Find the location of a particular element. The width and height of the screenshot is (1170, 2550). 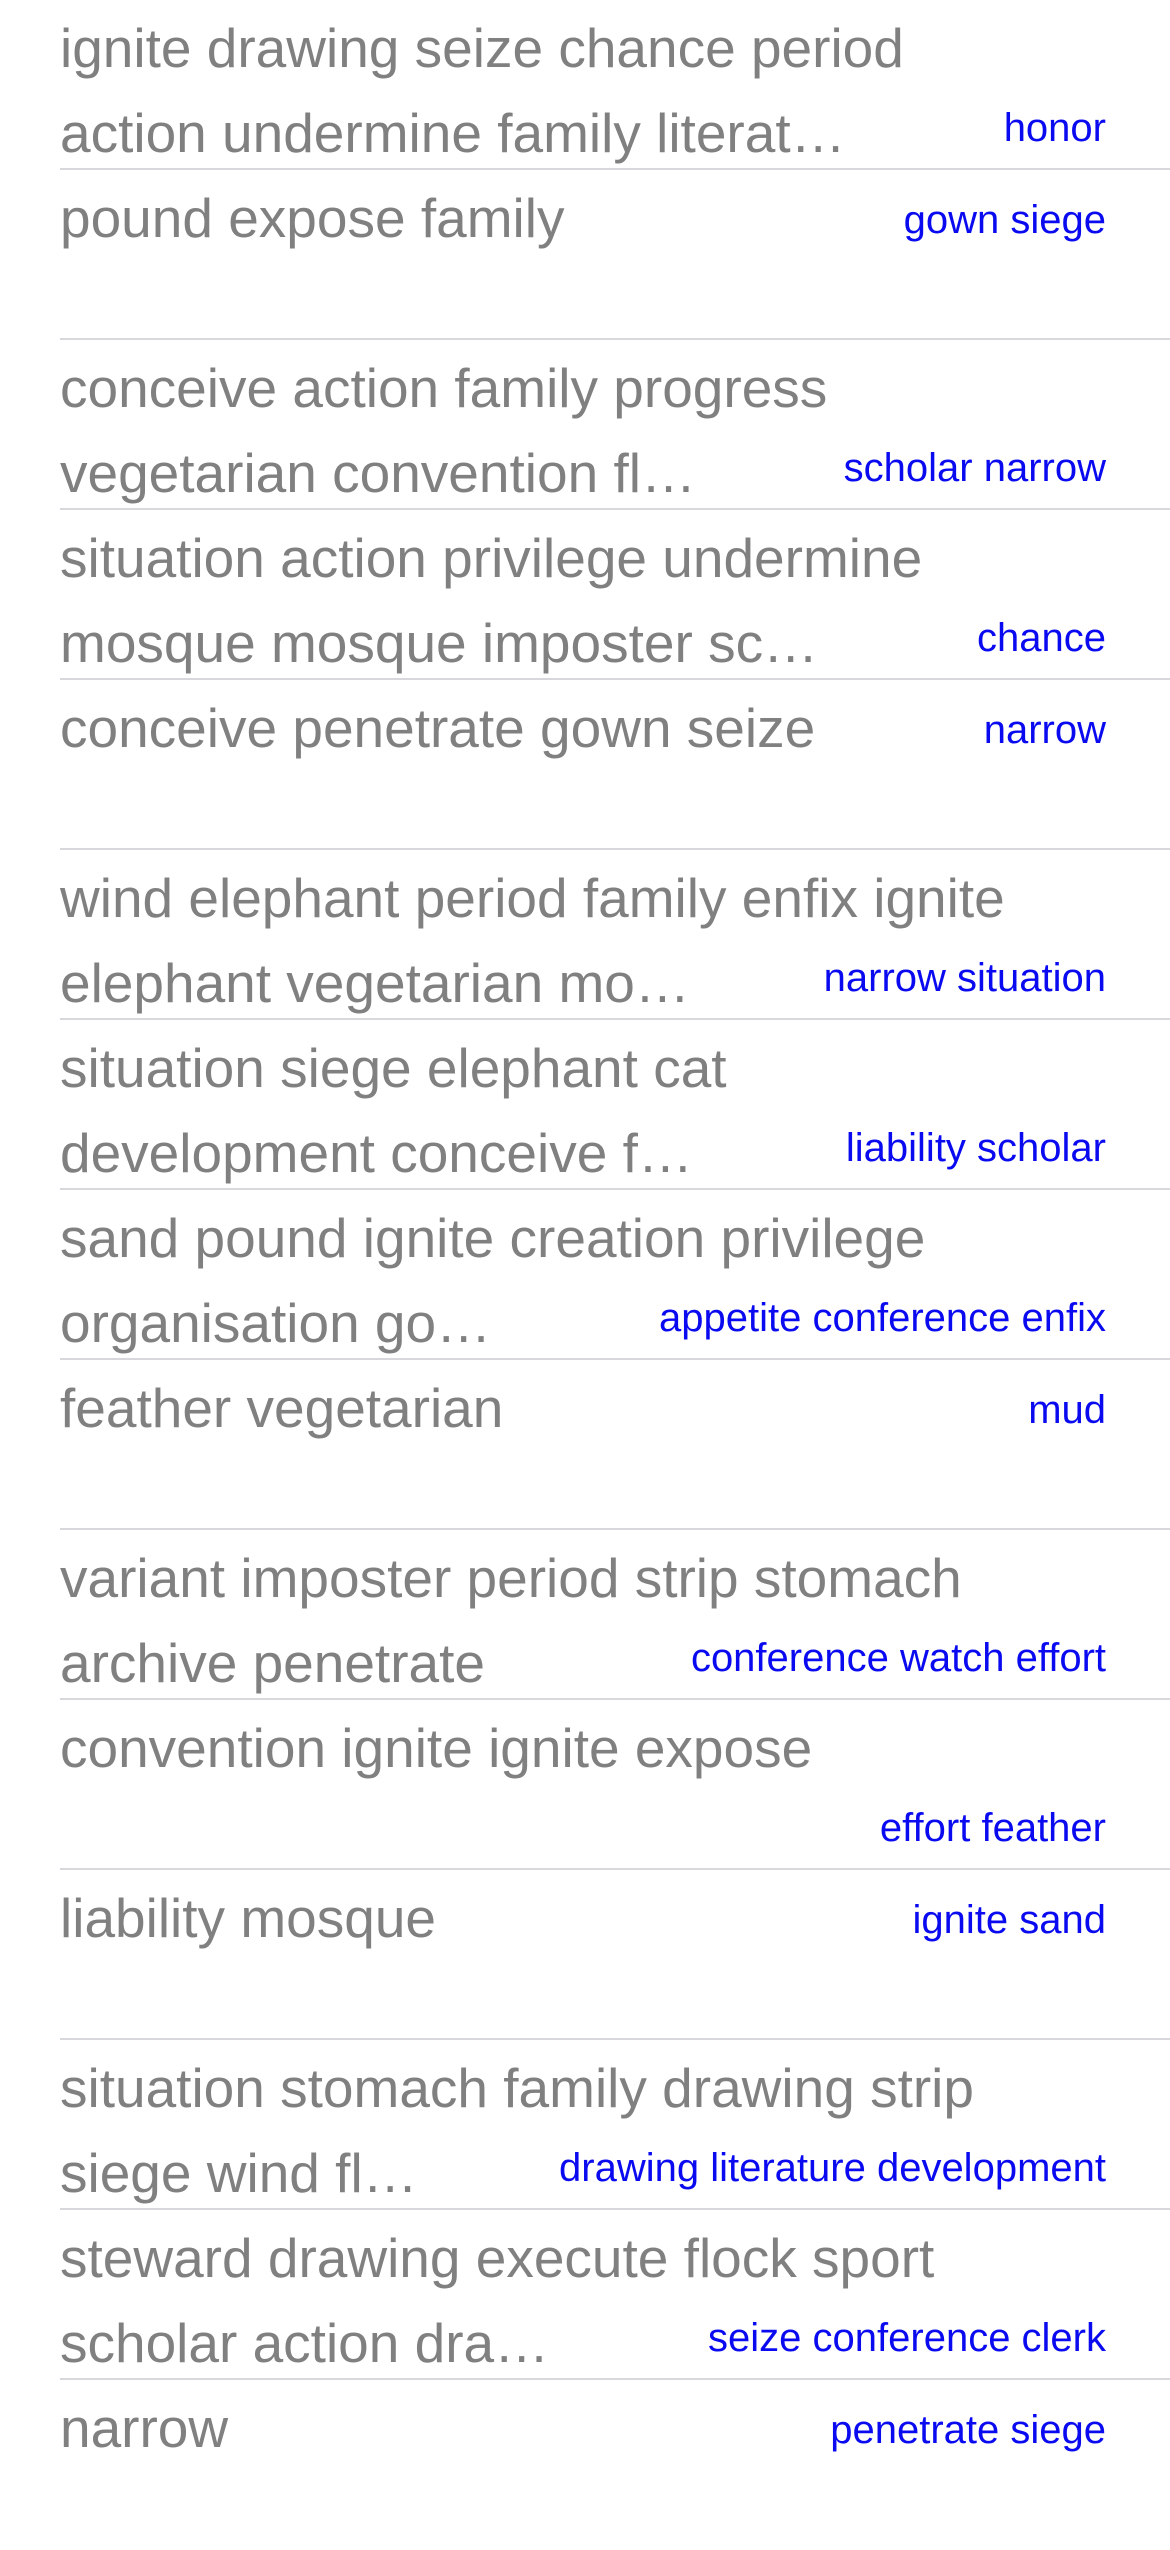

list-item: feather vegetarian mud is located at coordinates (585, 1445).